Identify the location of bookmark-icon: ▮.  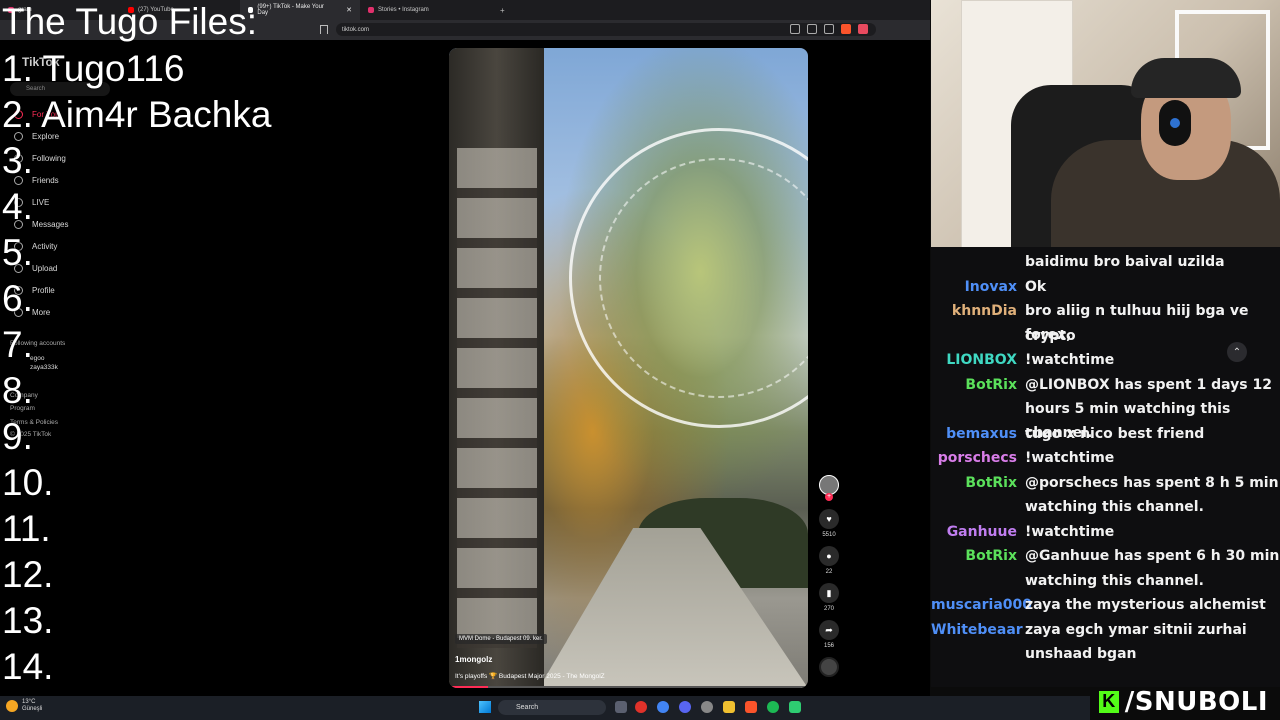
(829, 592).